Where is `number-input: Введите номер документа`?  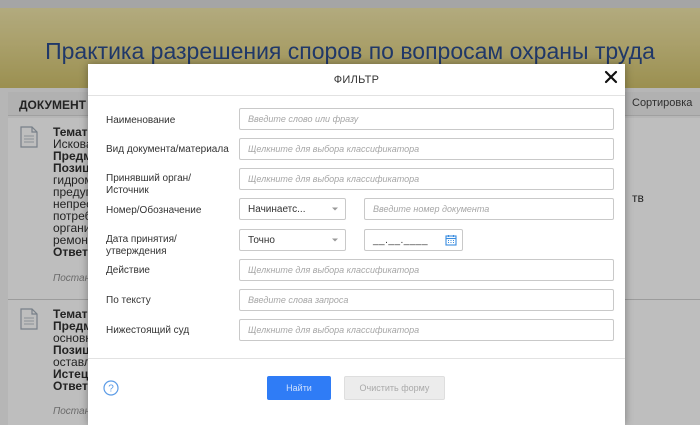
number-input: Введите номер документа is located at coordinates (489, 209).